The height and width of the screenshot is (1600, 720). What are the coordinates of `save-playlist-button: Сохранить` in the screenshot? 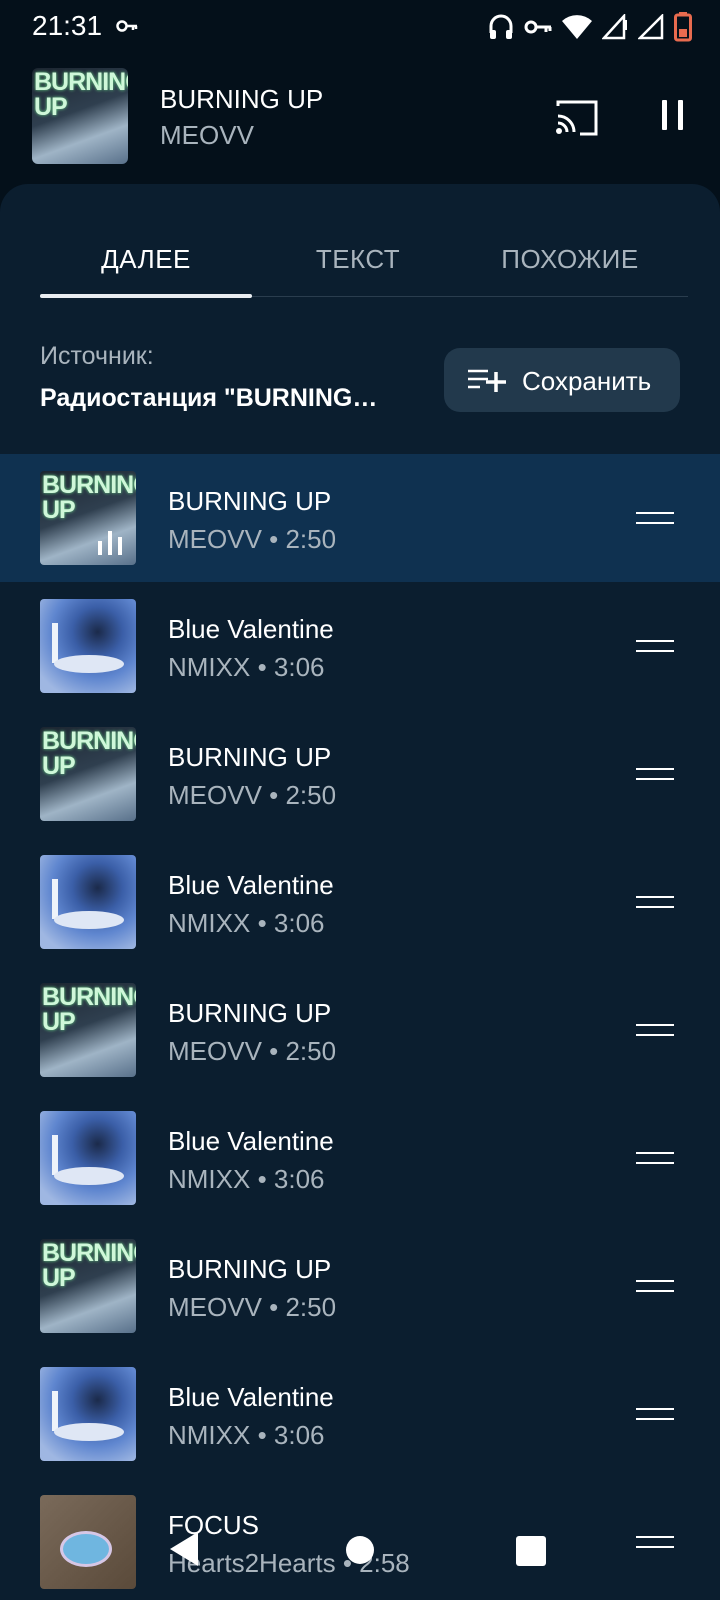 It's located at (562, 380).